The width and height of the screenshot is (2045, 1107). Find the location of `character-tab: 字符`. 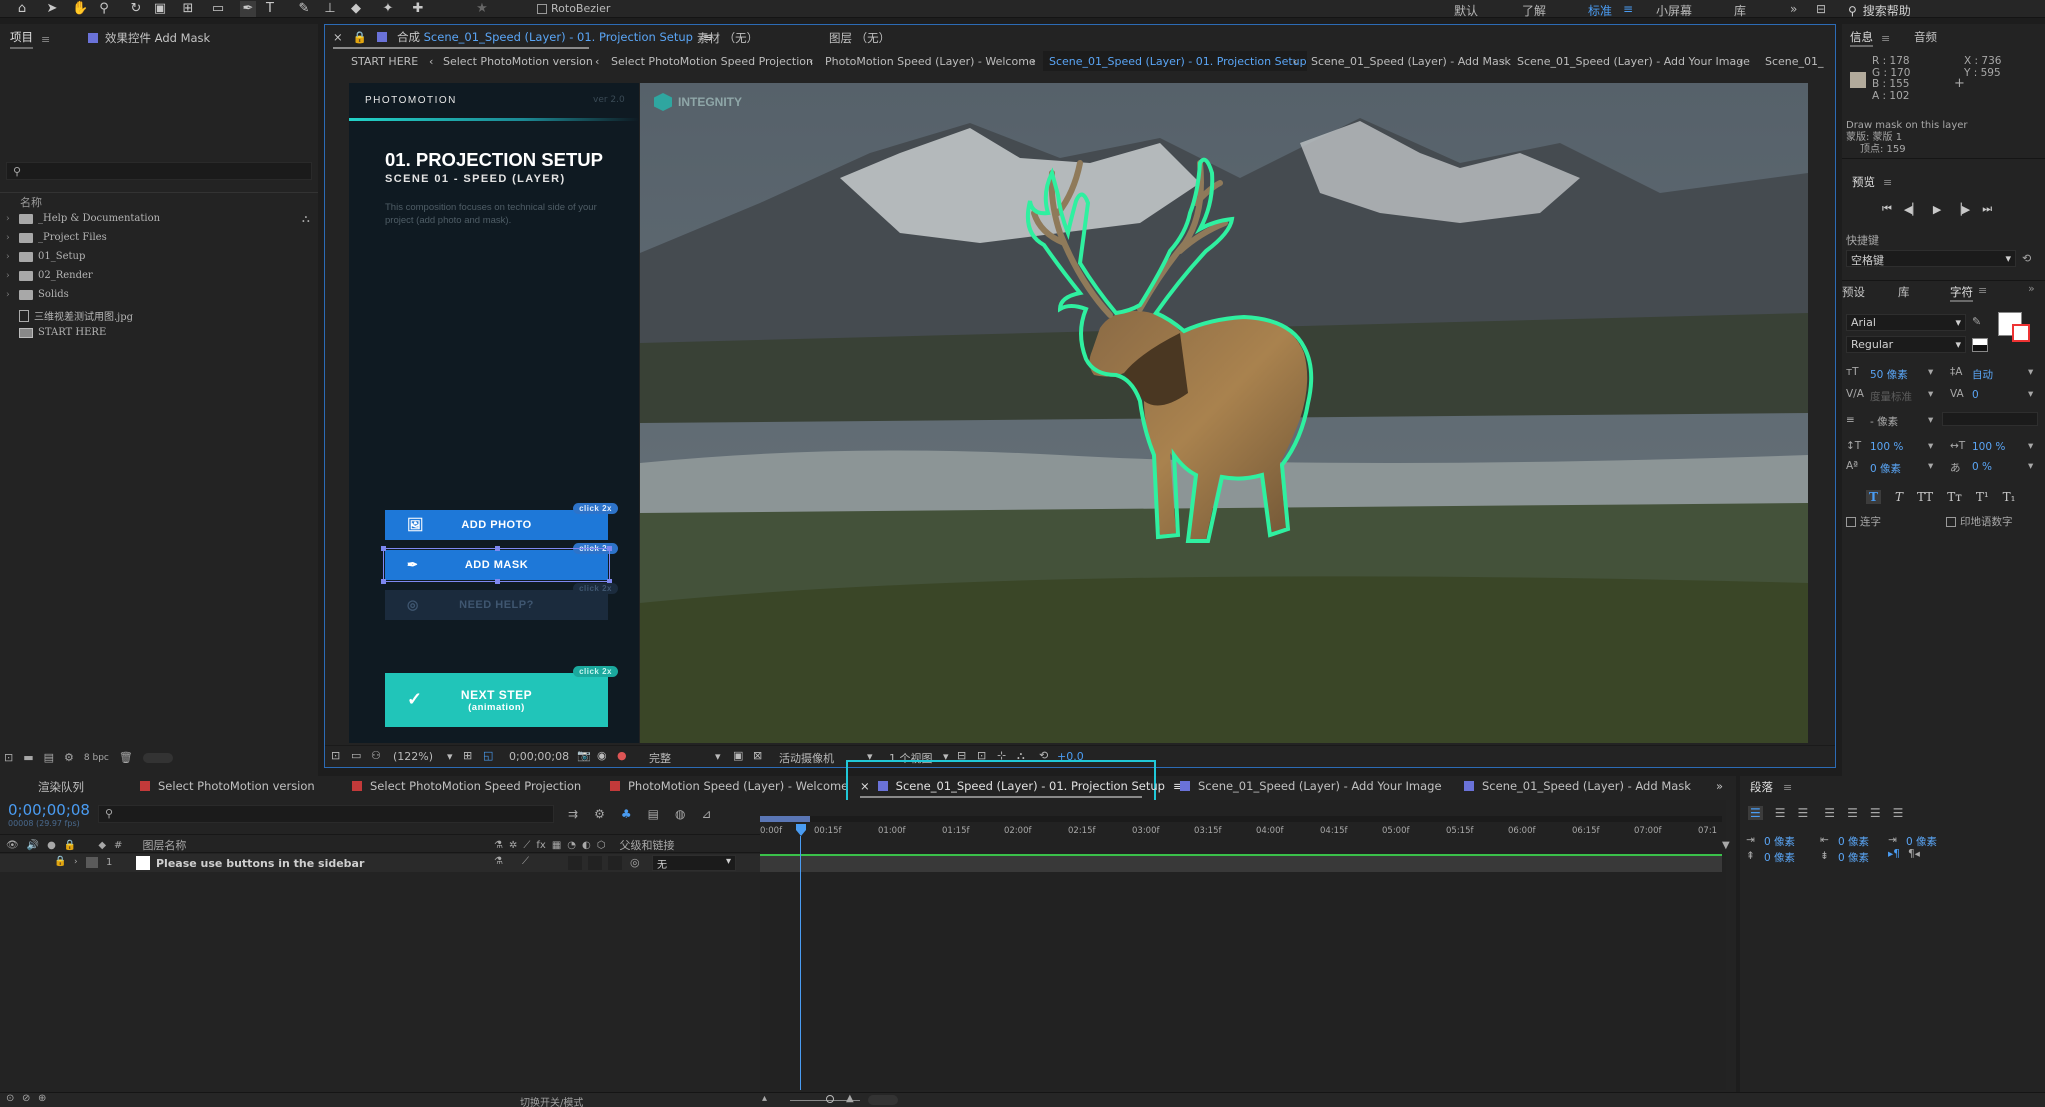

character-tab: 字符 is located at coordinates (1961, 293).